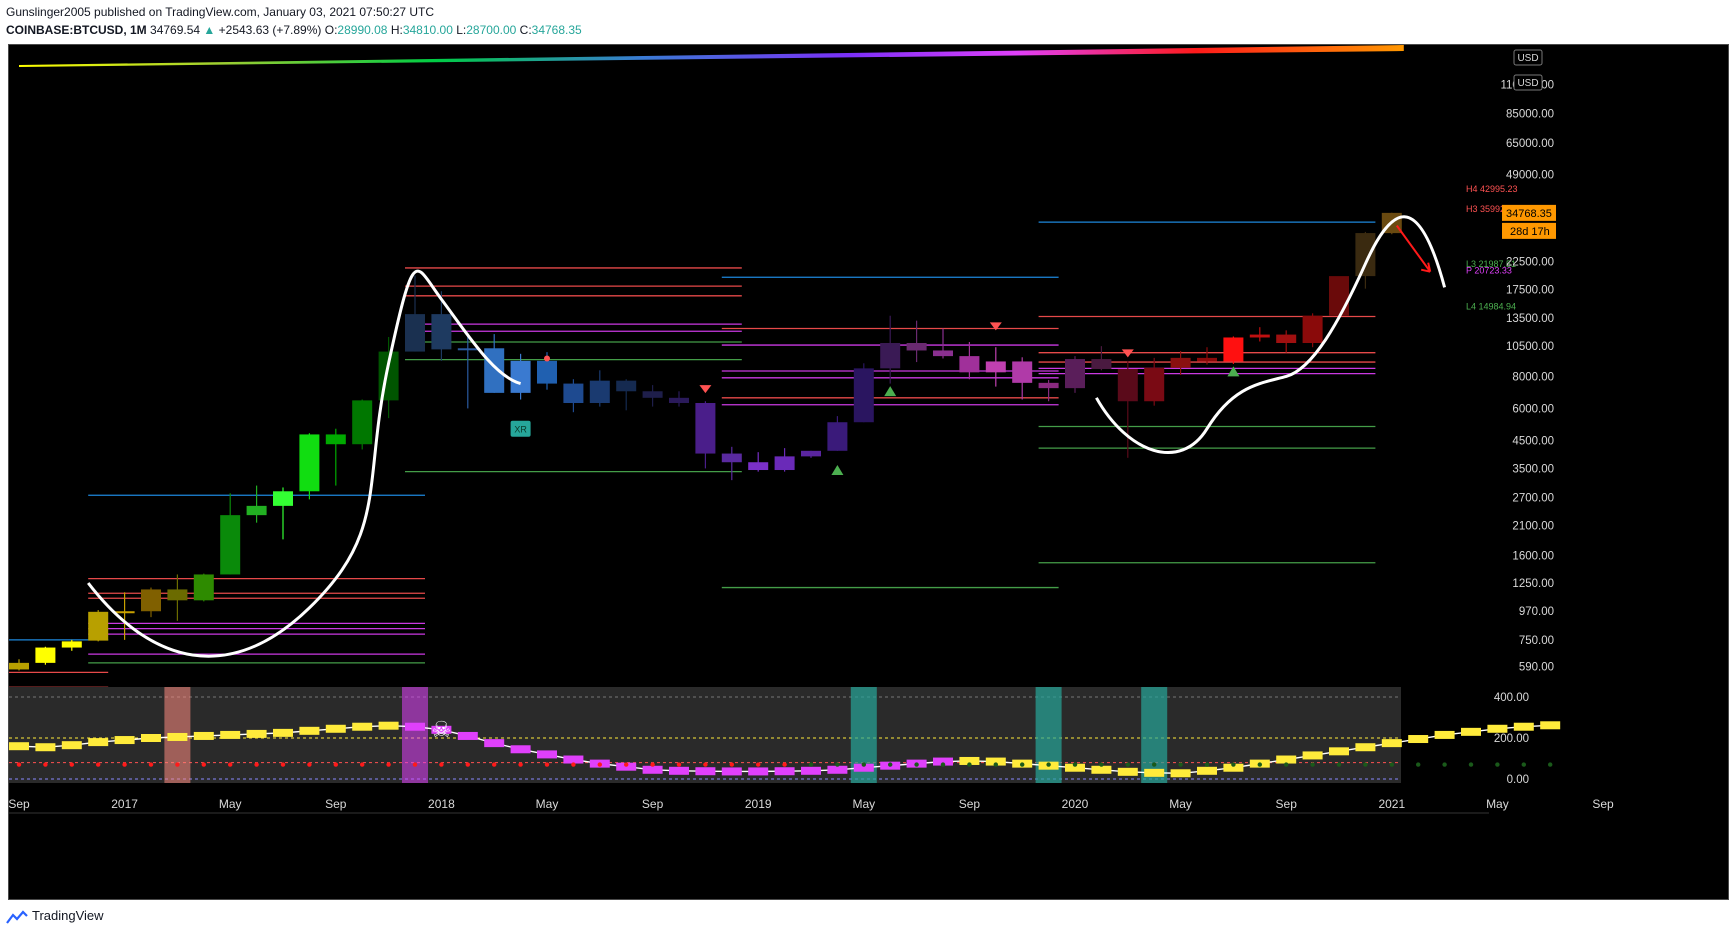 This screenshot has width=1735, height=936. I want to click on brand-name: TradingView, so click(68, 915).